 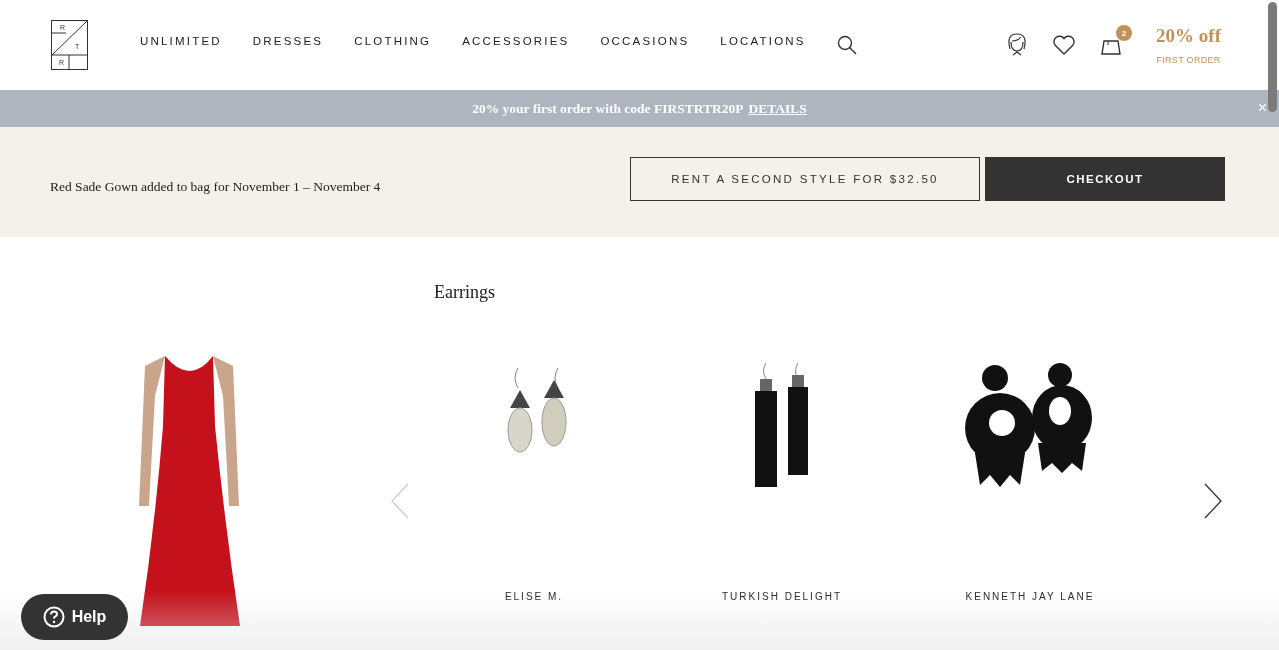 What do you see at coordinates (1188, 36) in the screenshot?
I see `offer-title: 20% off` at bounding box center [1188, 36].